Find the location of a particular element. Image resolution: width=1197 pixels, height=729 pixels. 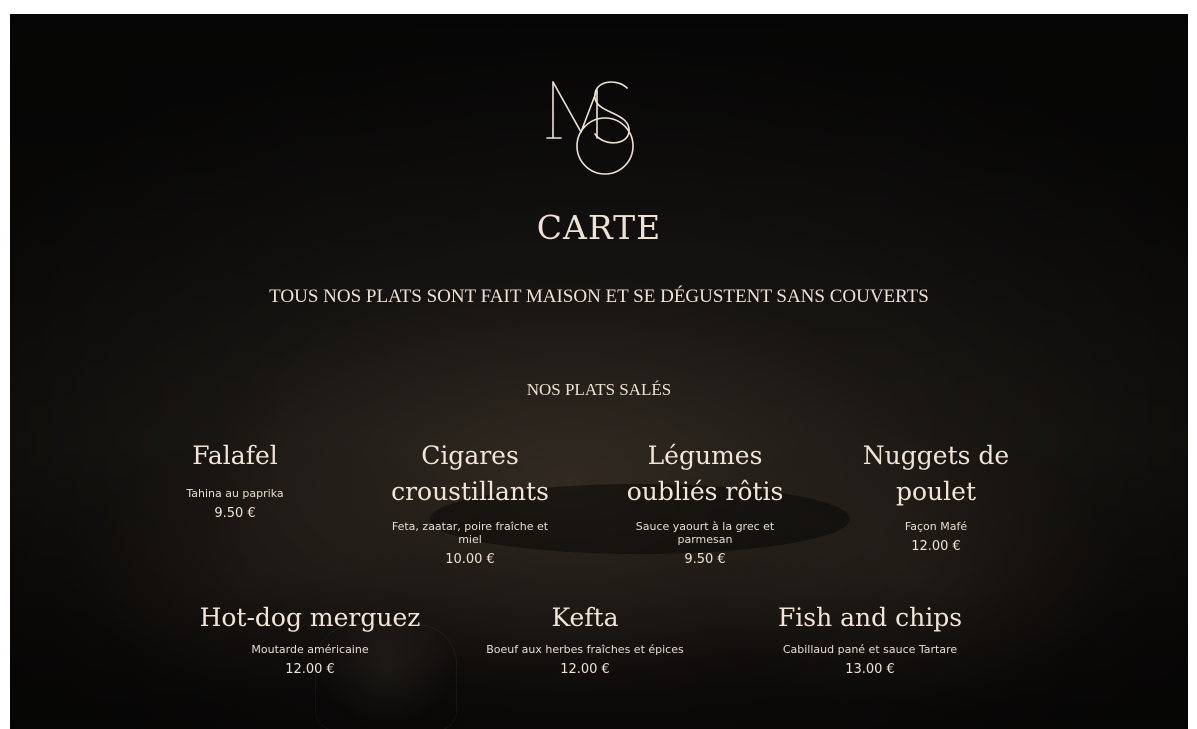

dish-description: Boeuf aux herbes fraîches et épices is located at coordinates (585, 649).